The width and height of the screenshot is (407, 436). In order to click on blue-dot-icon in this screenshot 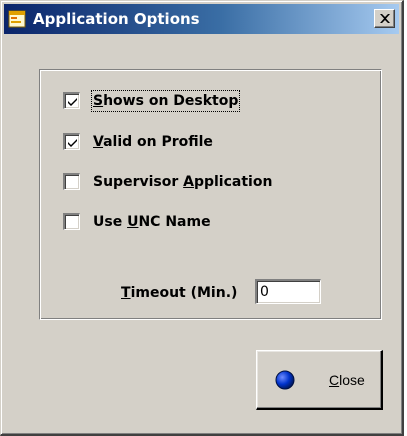, I will do `click(285, 380)`.